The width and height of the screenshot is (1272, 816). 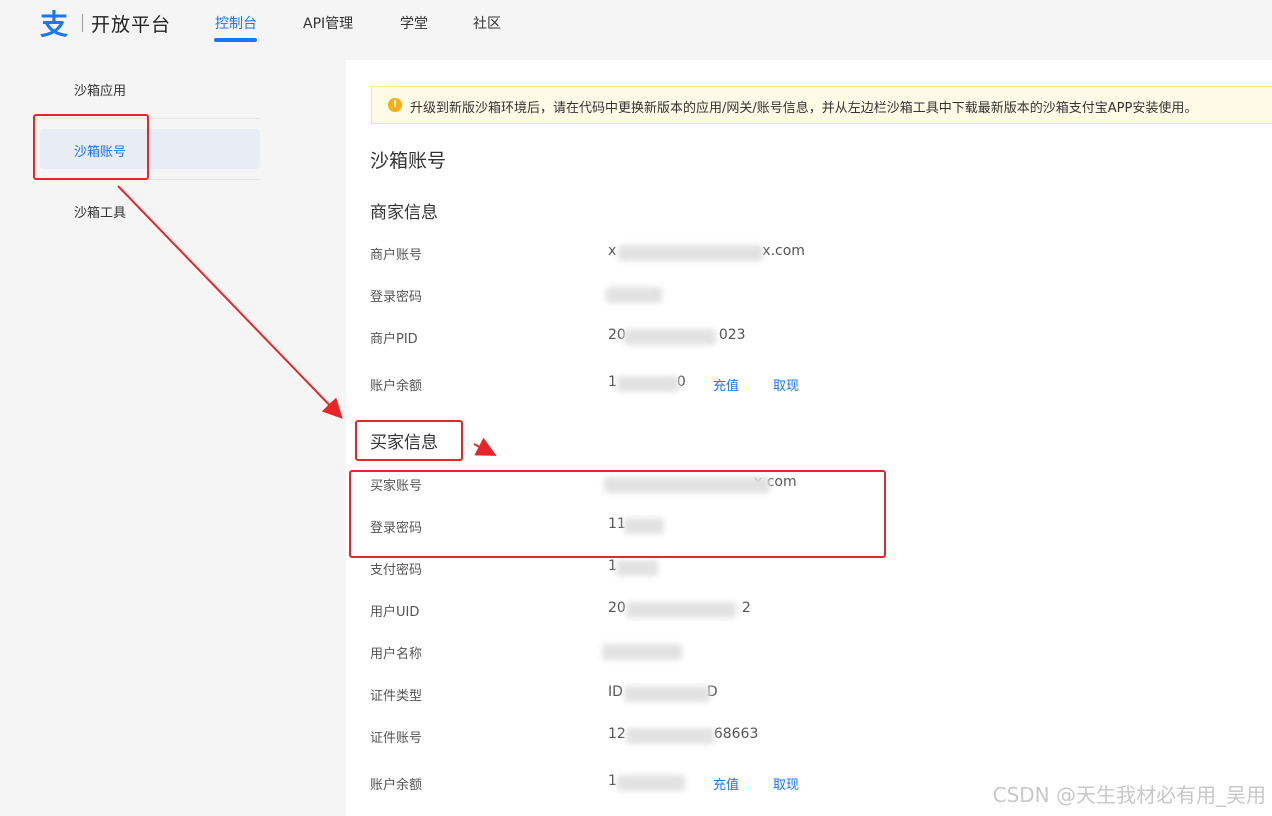 I want to click on annotation-arrows, so click(x=307, y=320).